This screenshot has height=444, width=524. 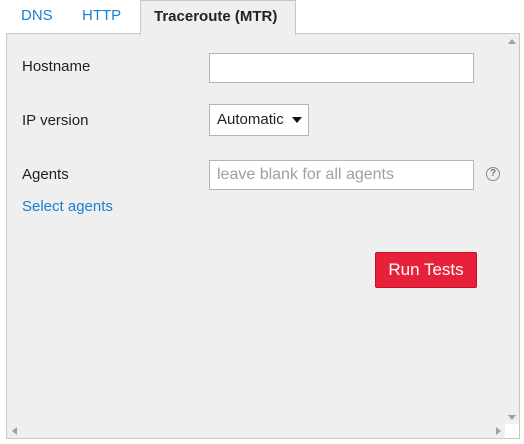 What do you see at coordinates (512, 431) in the screenshot?
I see `scrollbar-corner` at bounding box center [512, 431].